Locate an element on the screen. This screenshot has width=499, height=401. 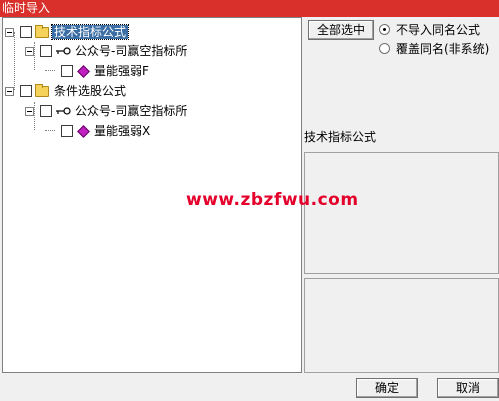
watermark-text: www.zbzfwu.com is located at coordinates (272, 200).